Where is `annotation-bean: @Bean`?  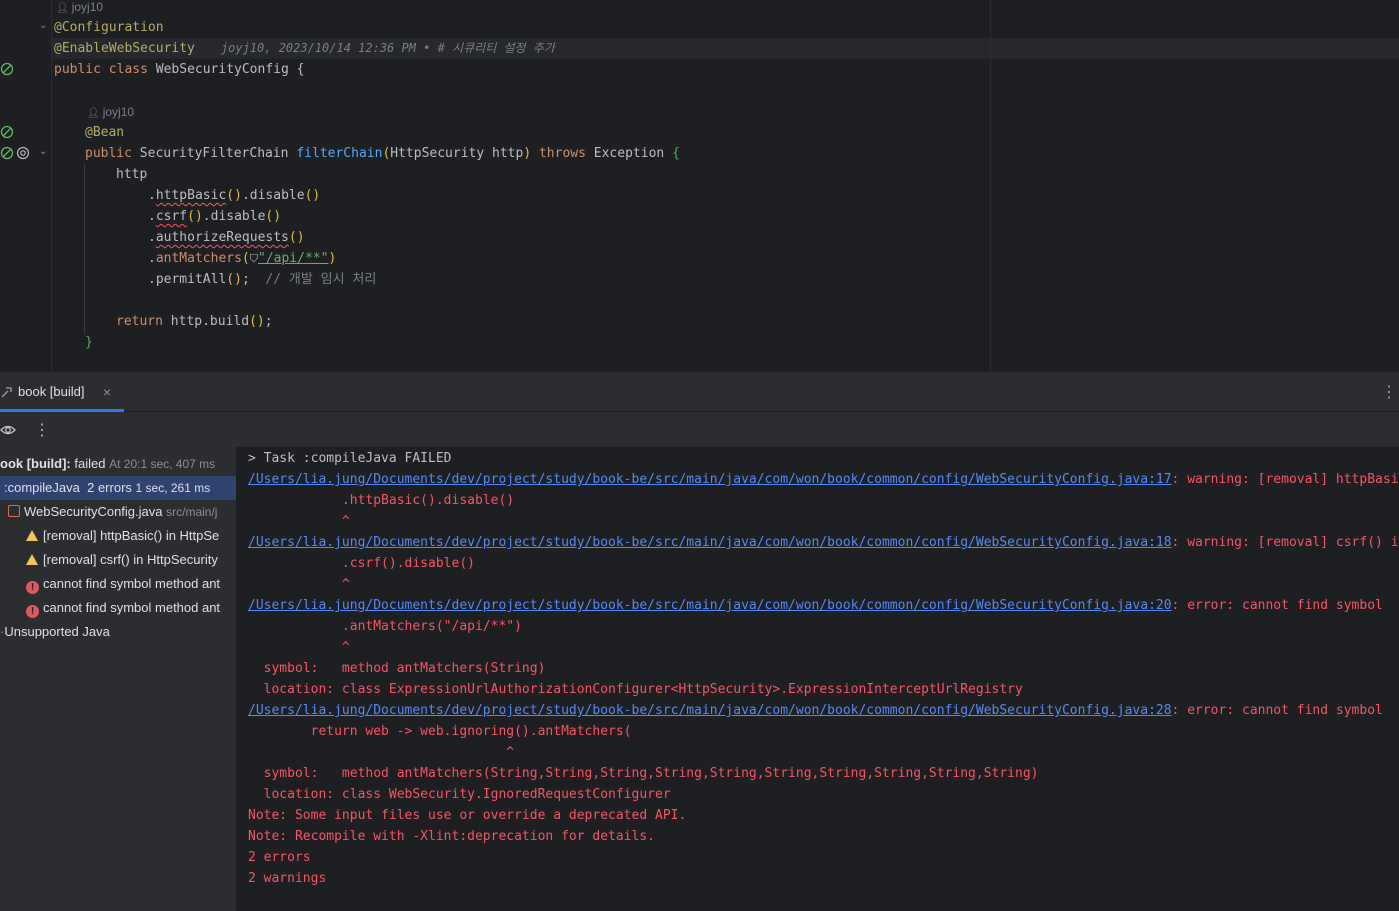
annotation-bean: @Bean is located at coordinates (105, 132).